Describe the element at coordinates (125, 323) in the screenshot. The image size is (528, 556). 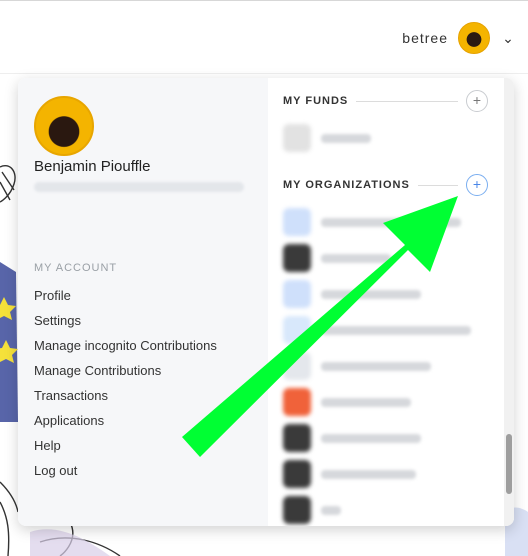
I see `menu-item-settings: Settings` at that location.